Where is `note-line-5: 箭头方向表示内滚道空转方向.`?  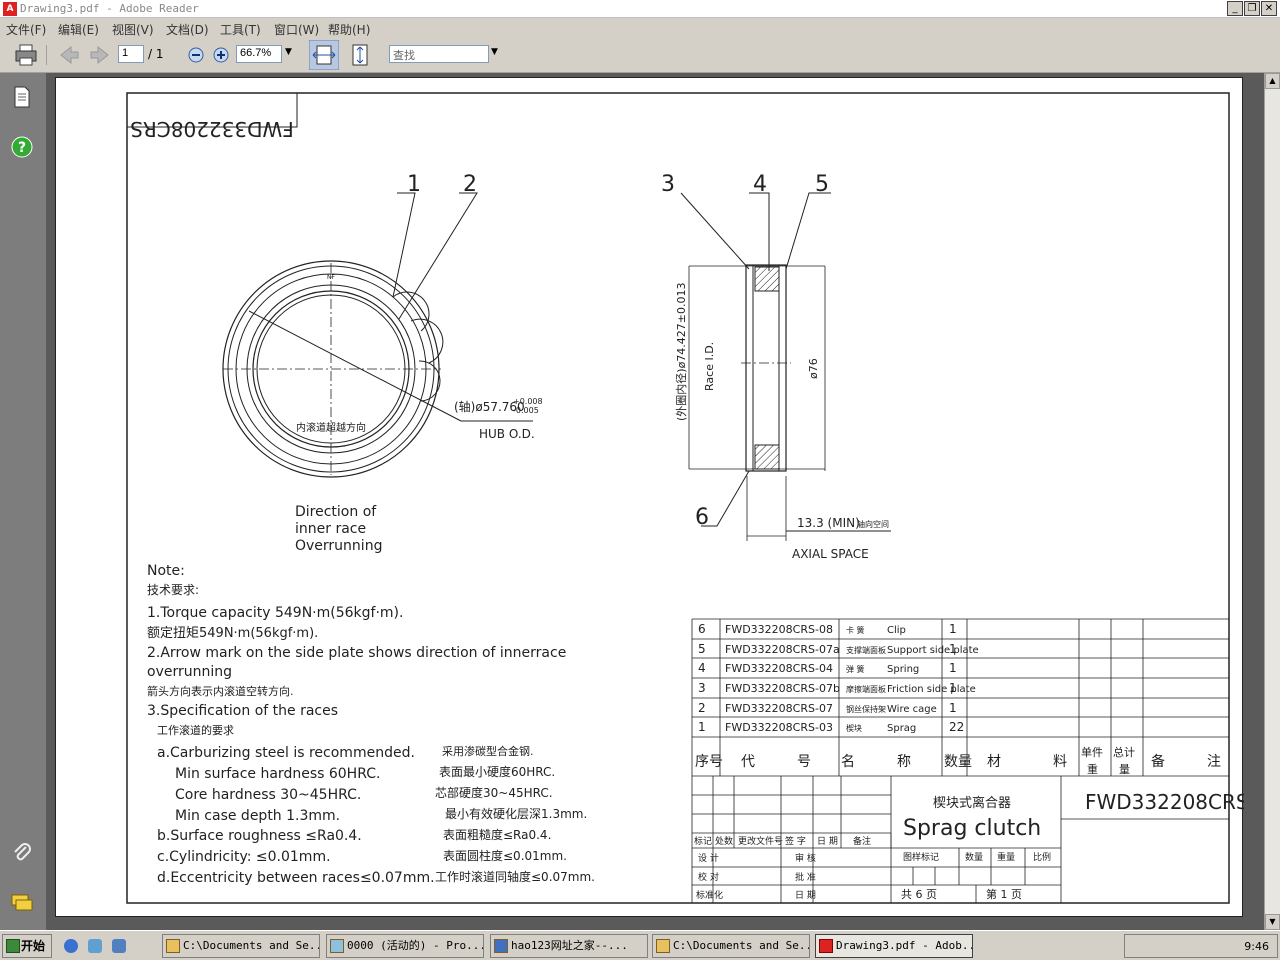
note-line-5: 箭头方向表示内滚道空转方向. is located at coordinates (220, 691).